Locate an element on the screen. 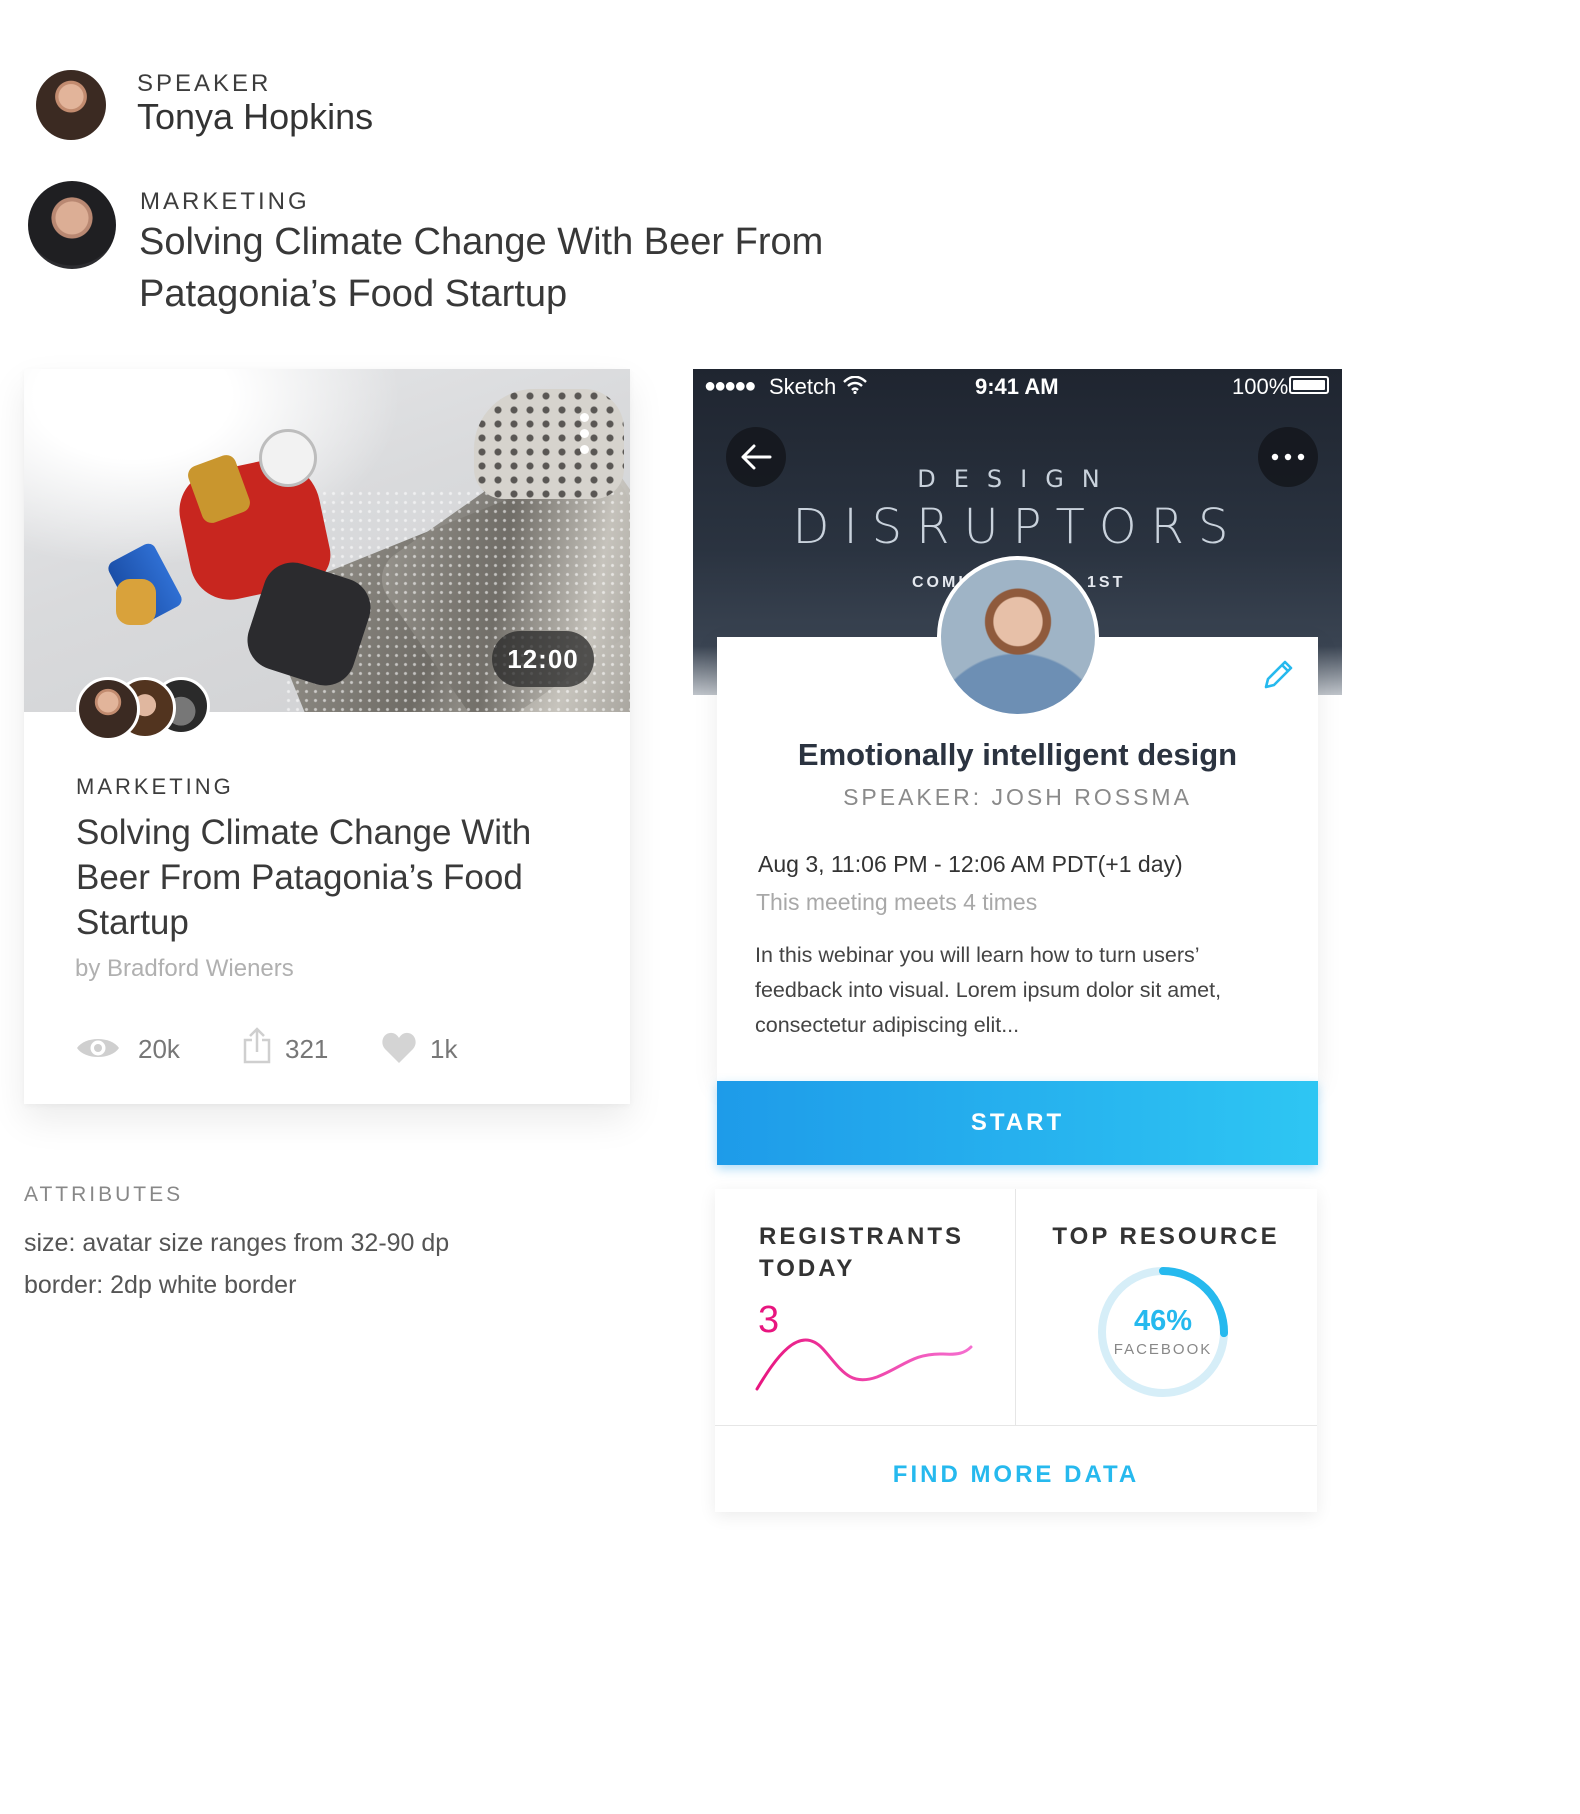 The width and height of the screenshot is (1580, 1814). clock: 9:41 AM is located at coordinates (1017, 386).